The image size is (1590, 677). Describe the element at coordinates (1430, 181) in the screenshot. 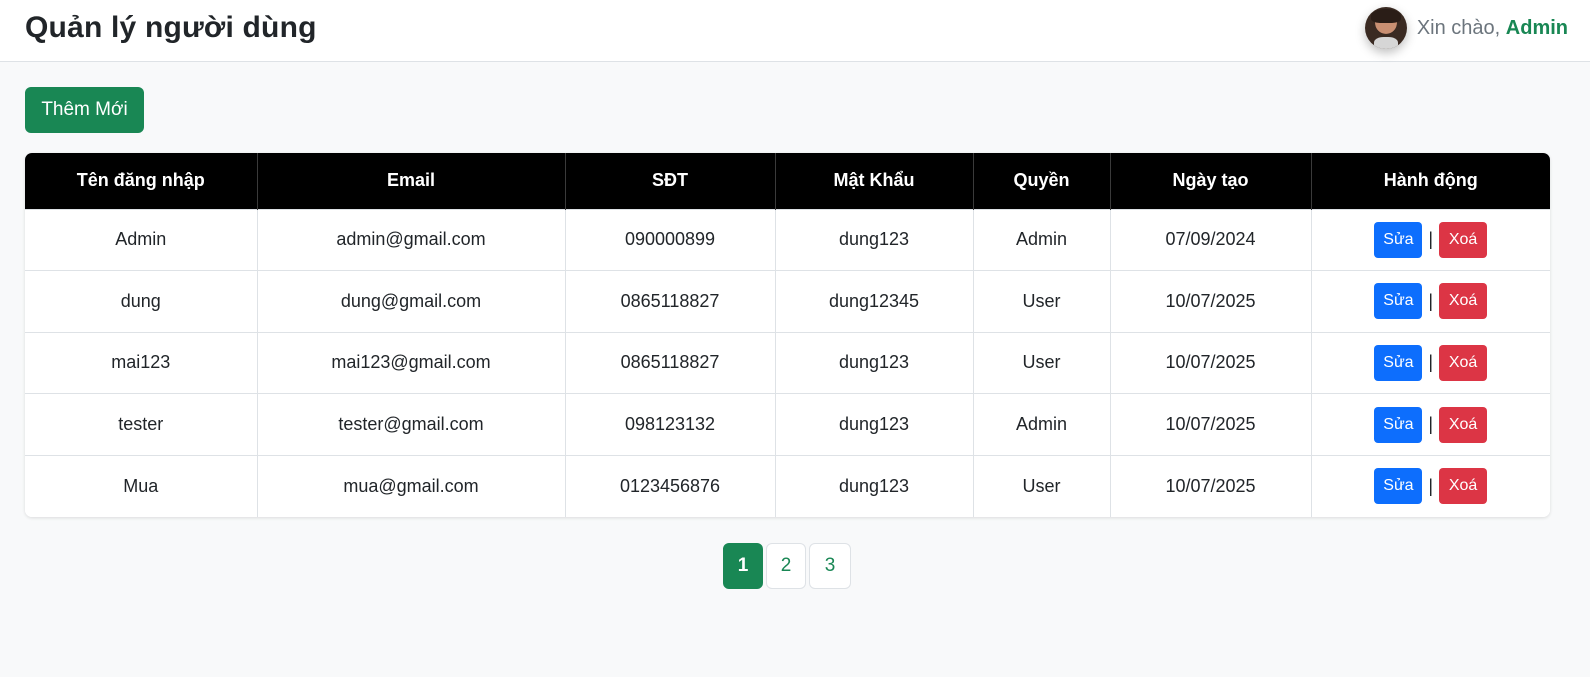

I see `column-header-actions: Hành động` at that location.